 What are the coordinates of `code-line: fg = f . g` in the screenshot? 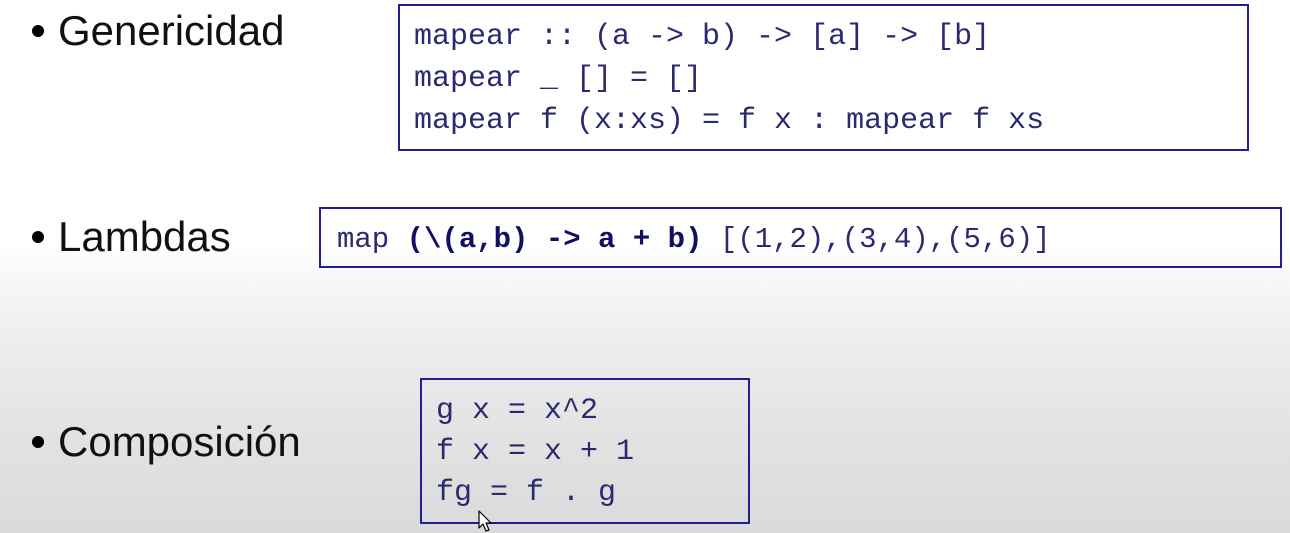 It's located at (526, 493).